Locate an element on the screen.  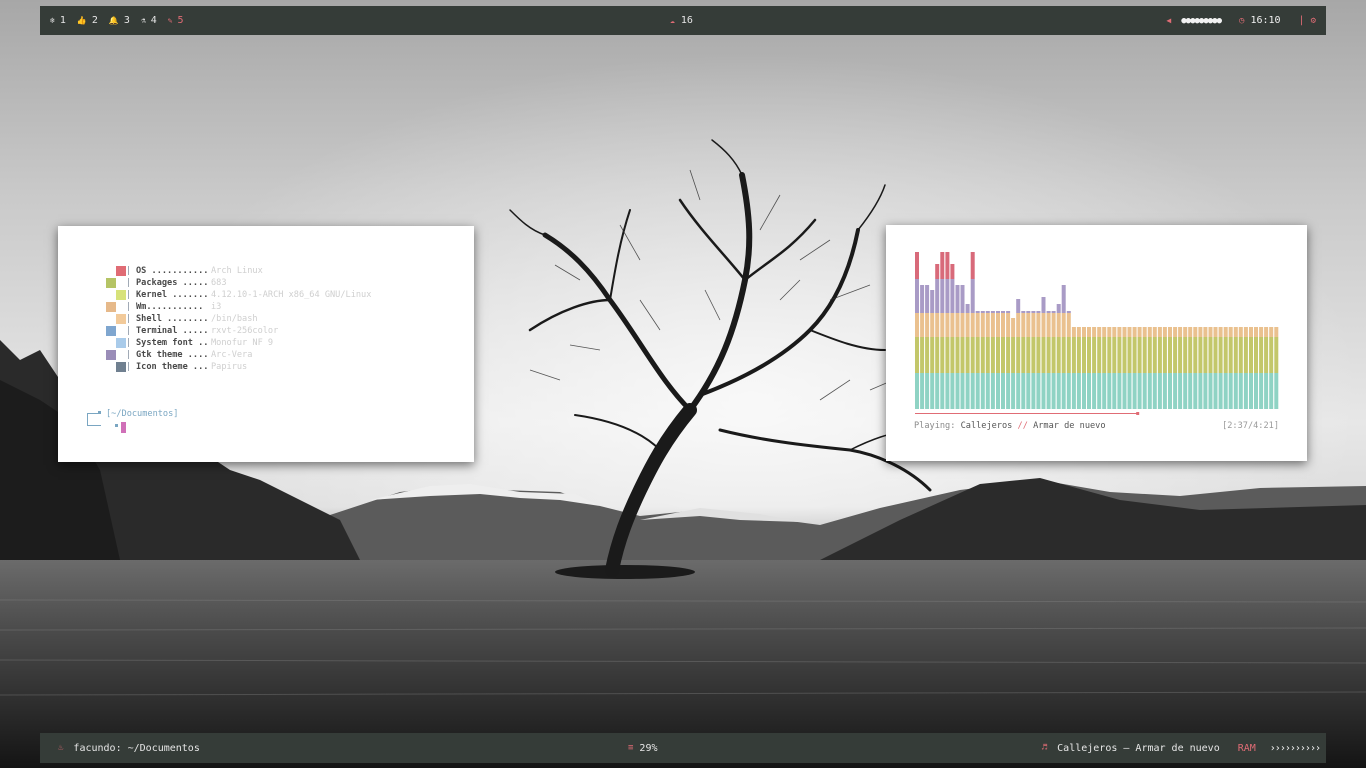
volume-level: ●●●●●●●●● is located at coordinates (1201, 21).